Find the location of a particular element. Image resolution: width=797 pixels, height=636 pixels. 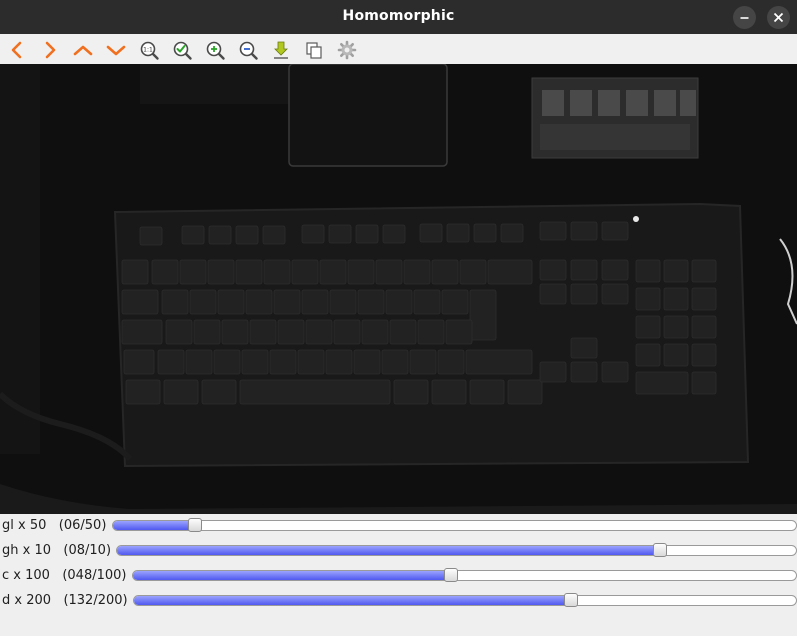

pan-right-button is located at coordinates (50, 50).